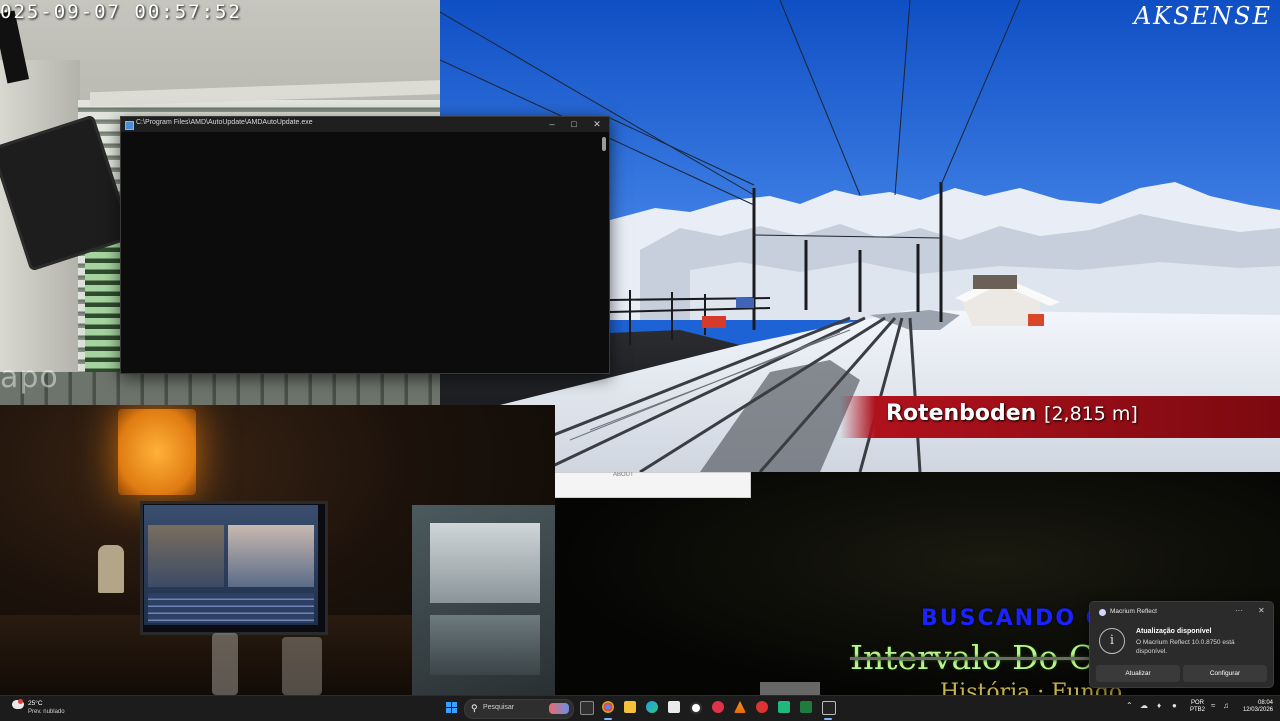 Image resolution: width=1280 pixels, height=721 pixels. Describe the element at coordinates (1198, 710) in the screenshot. I see `language-line2: PTB2` at that location.